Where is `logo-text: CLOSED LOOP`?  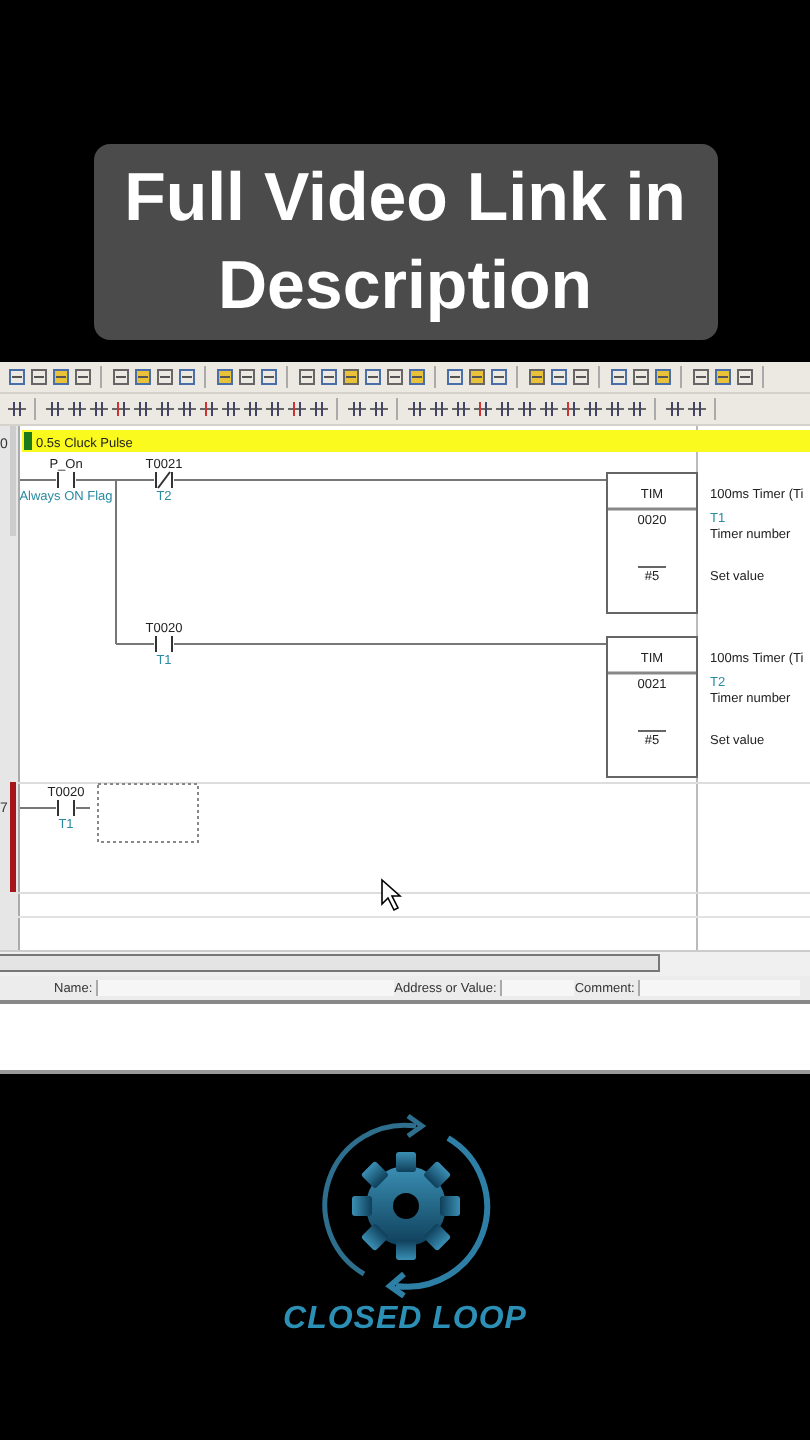
logo-text: CLOSED LOOP is located at coordinates (405, 1320).